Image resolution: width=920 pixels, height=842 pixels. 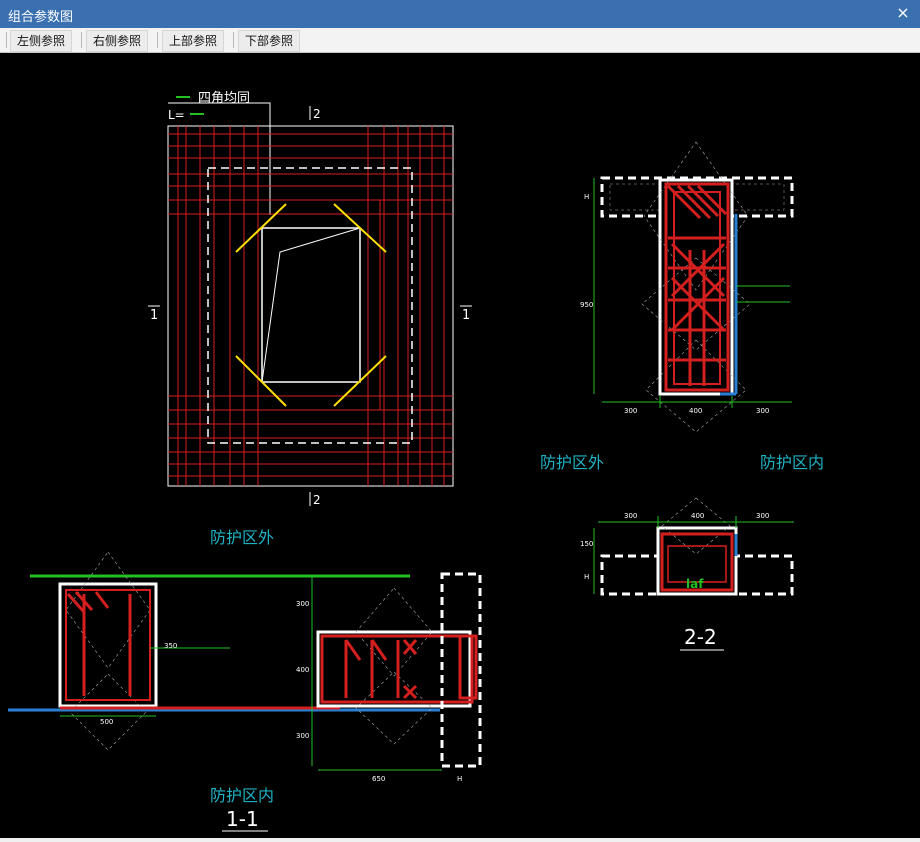 What do you see at coordinates (378, 779) in the screenshot?
I see `section11-dim-650: 650` at bounding box center [378, 779].